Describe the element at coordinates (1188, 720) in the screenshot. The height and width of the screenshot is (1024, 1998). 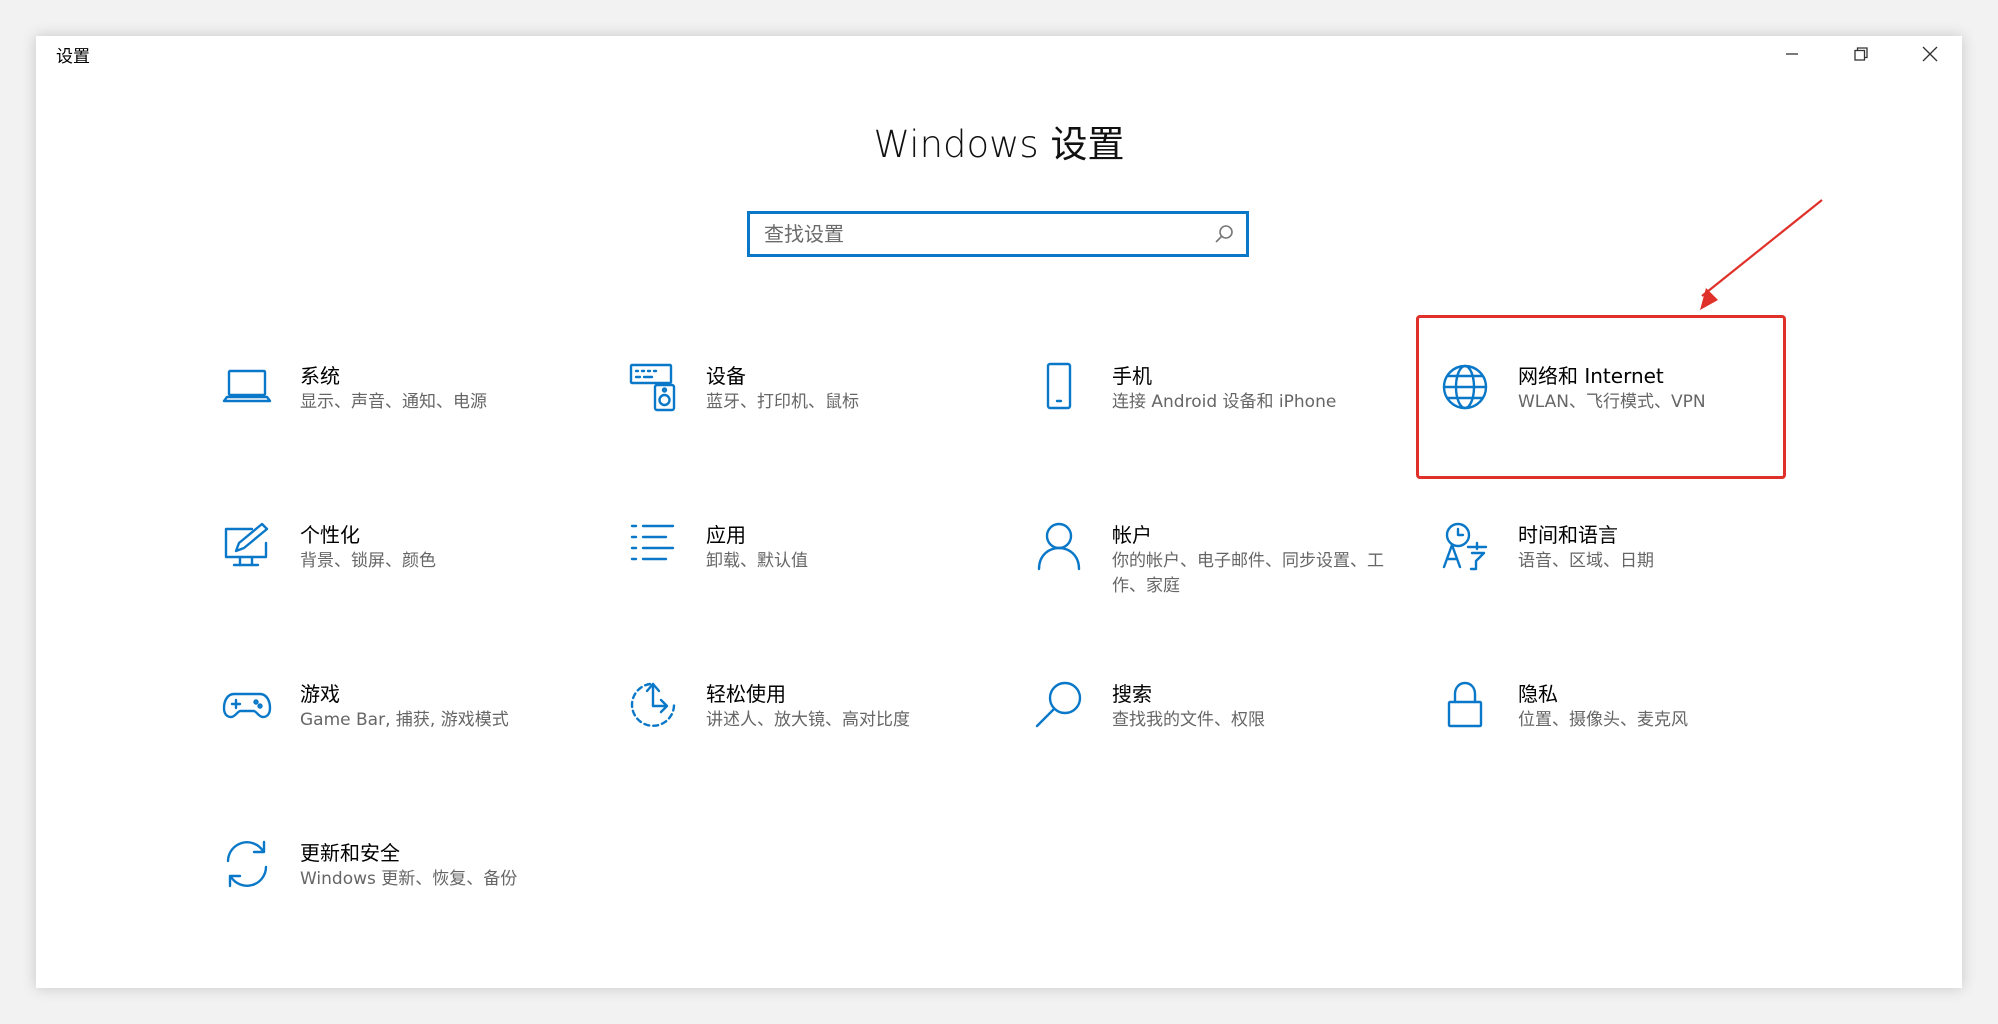
I see `tile-description: 查找我的文件、权限` at that location.